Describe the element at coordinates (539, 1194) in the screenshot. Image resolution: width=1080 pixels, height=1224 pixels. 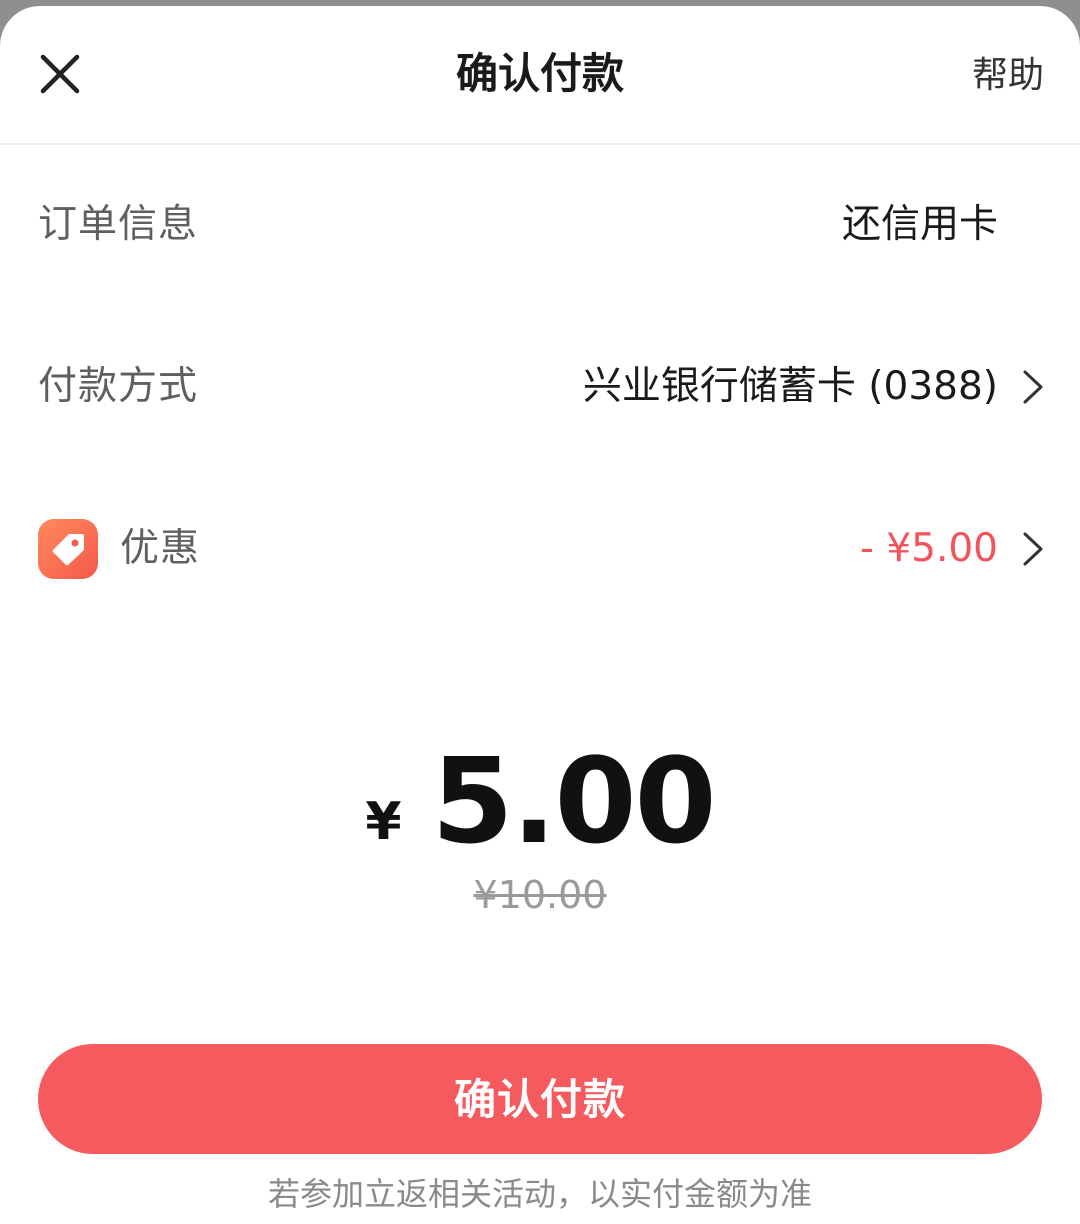
I see `footer-note: 若参加立返相关活动，以实付金额为准` at that location.